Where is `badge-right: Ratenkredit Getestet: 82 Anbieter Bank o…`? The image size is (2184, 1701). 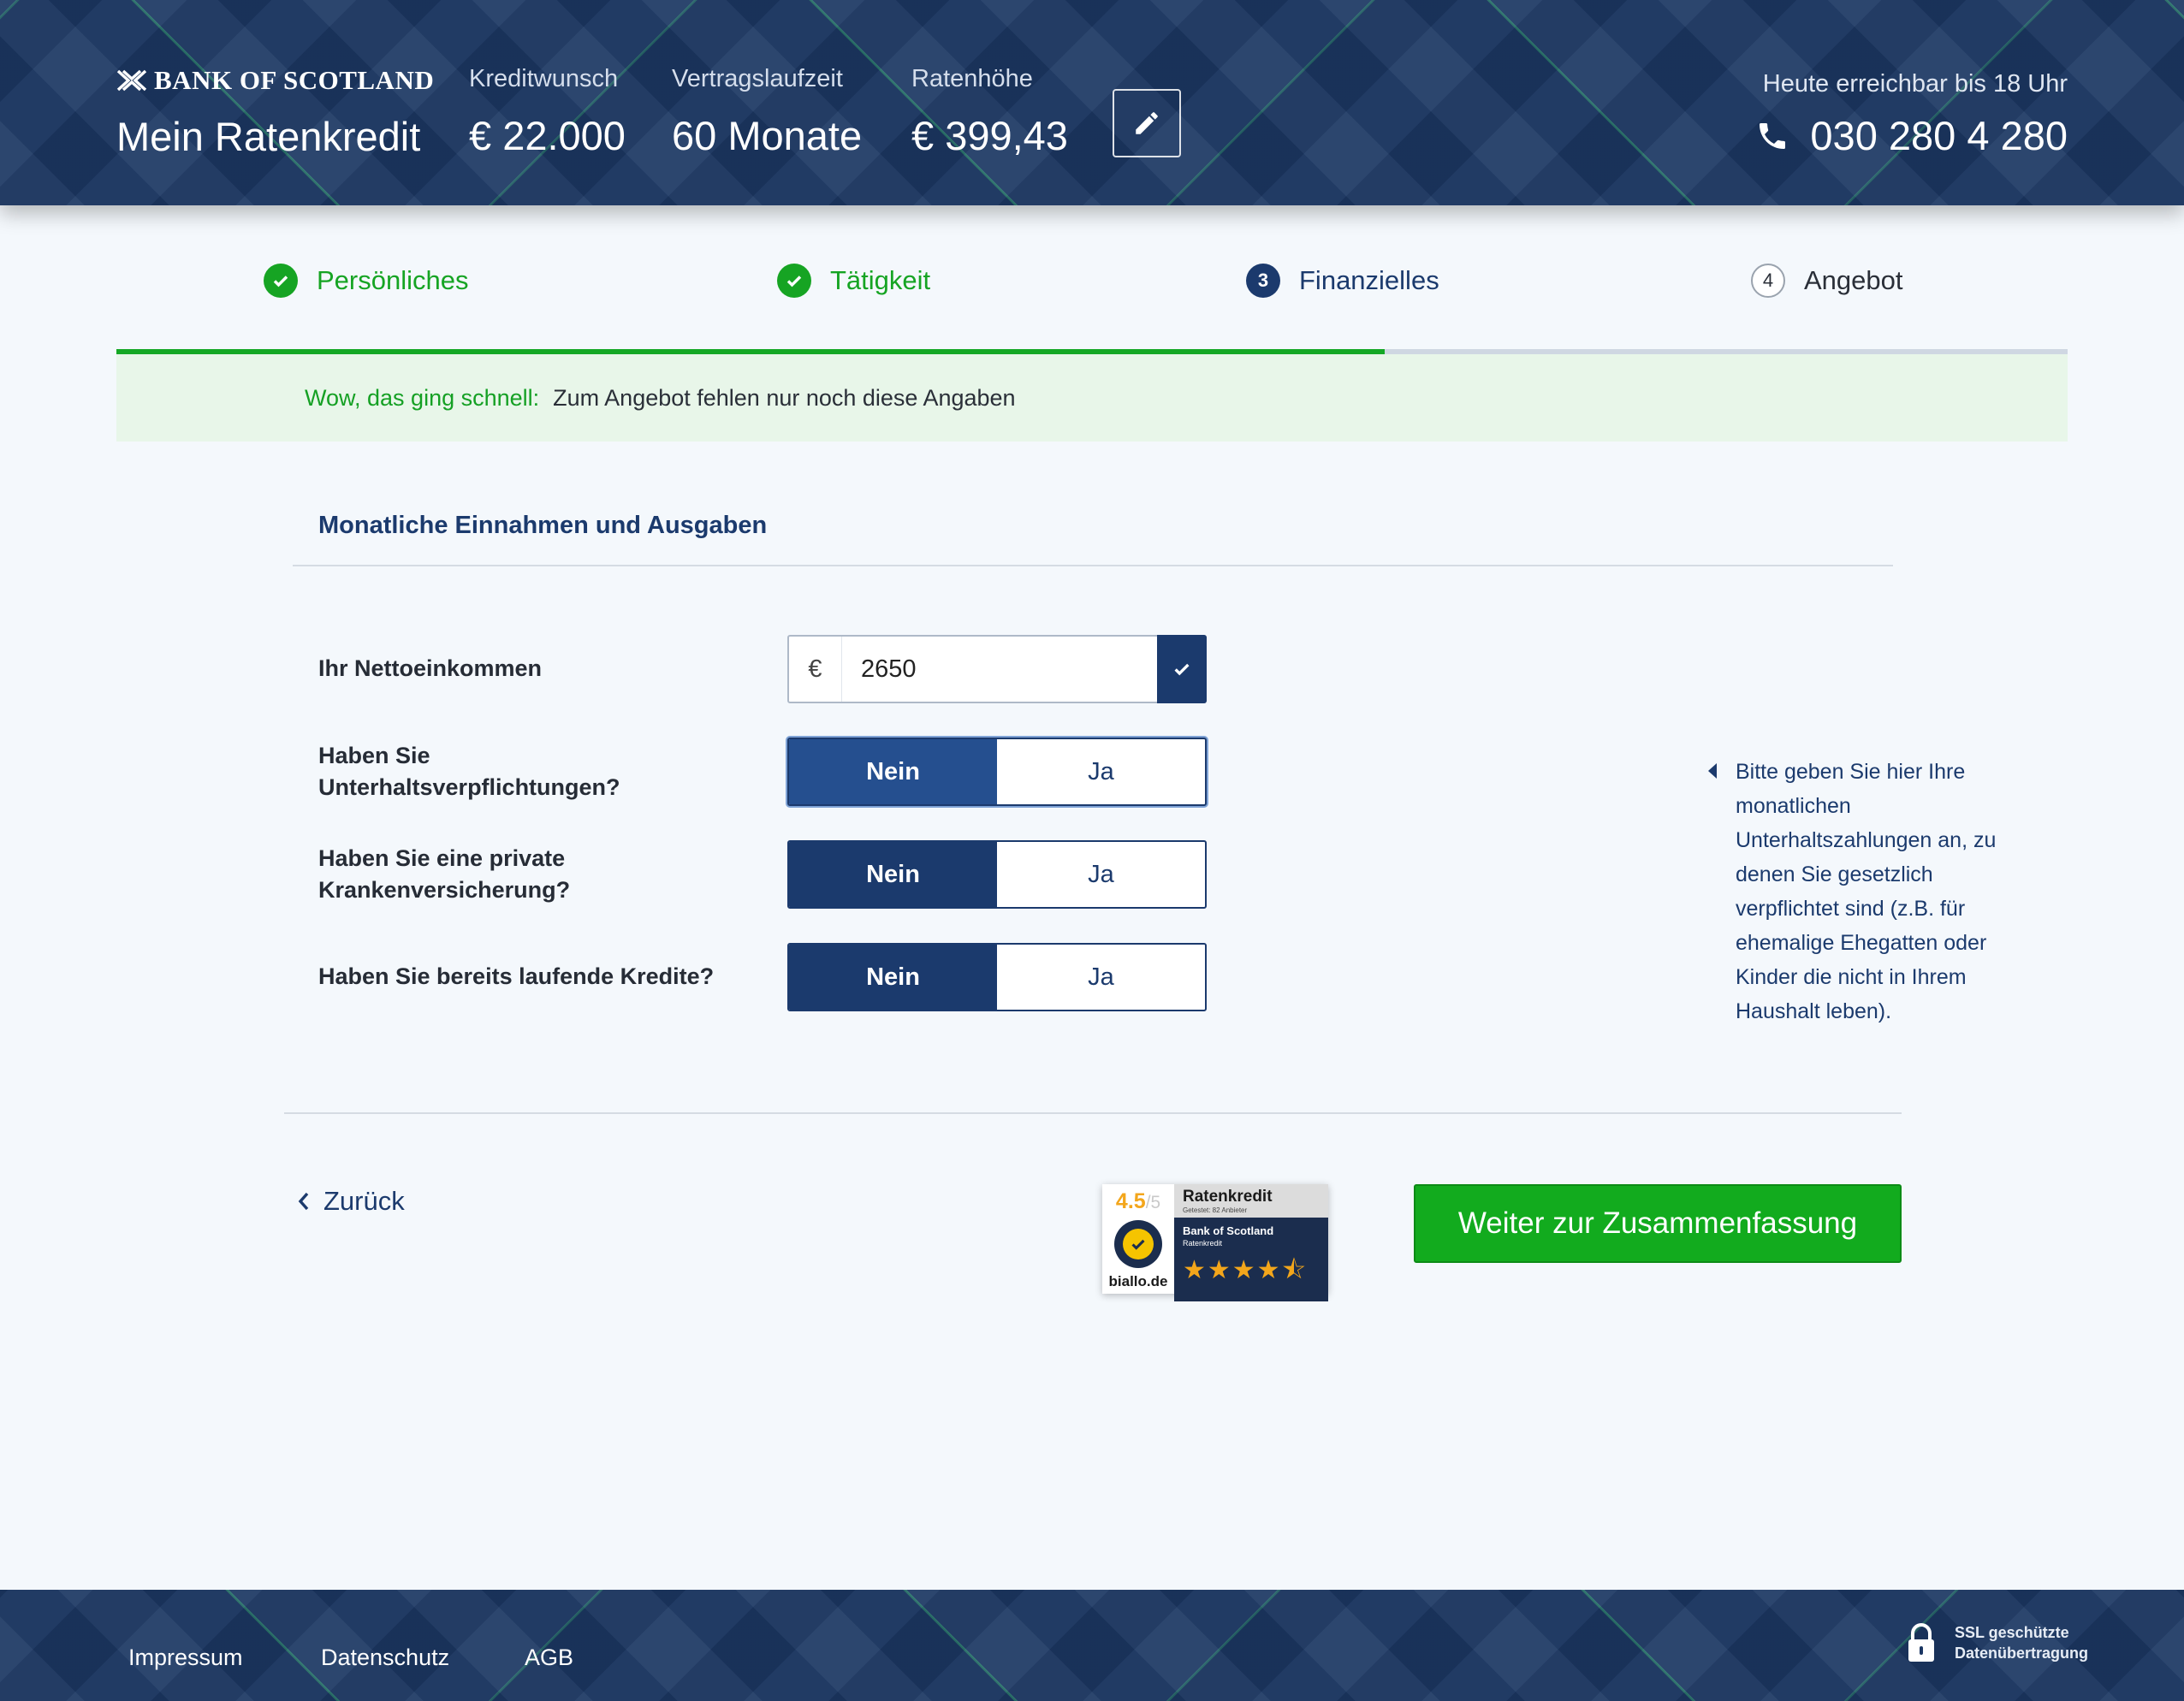
badge-right: Ratenkredit Getestet: 82 Anbieter Bank o… is located at coordinates (1251, 1242).